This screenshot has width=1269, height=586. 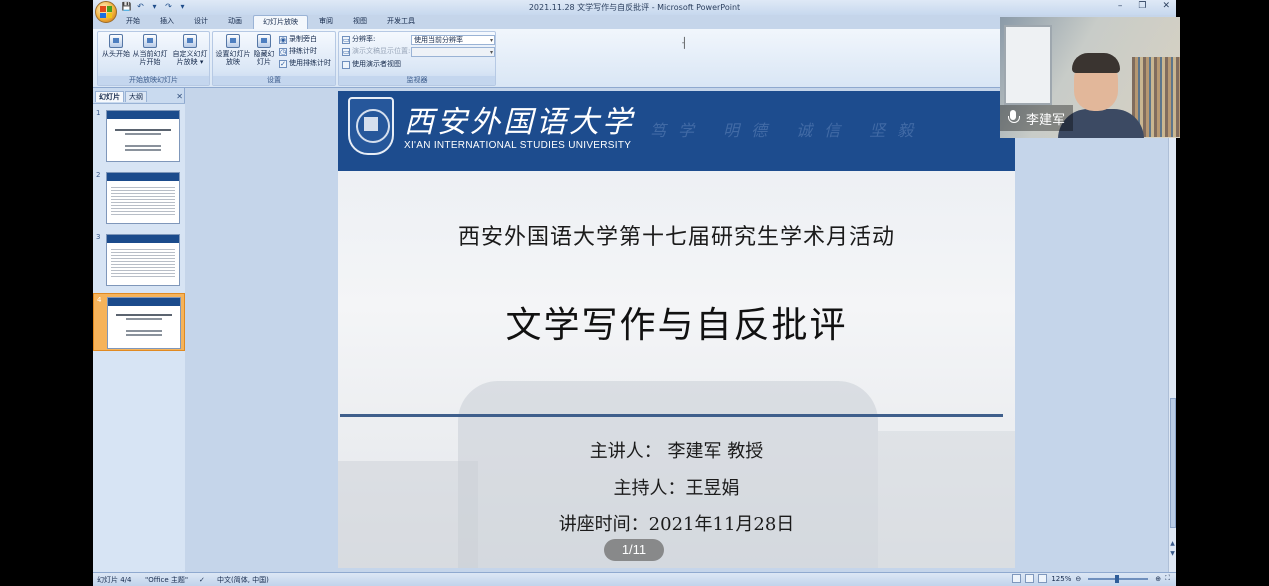 I want to click on theme-name: "Office 主题", so click(x=167, y=580).